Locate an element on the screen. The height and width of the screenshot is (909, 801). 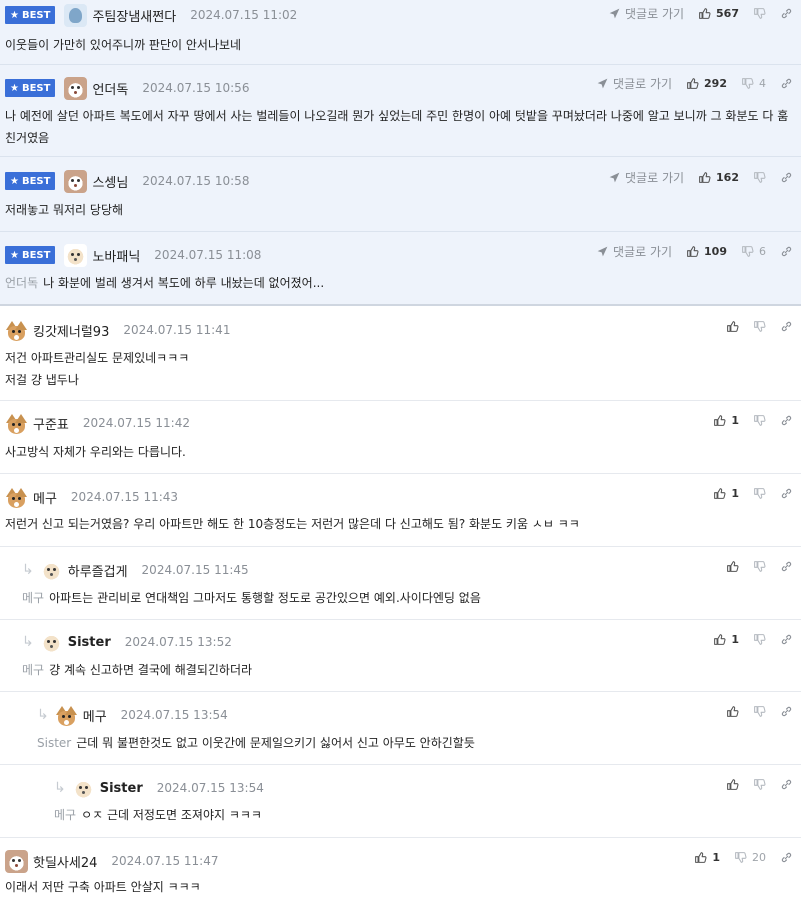
nickname: 핫딜사세24 is located at coordinates (65, 861).